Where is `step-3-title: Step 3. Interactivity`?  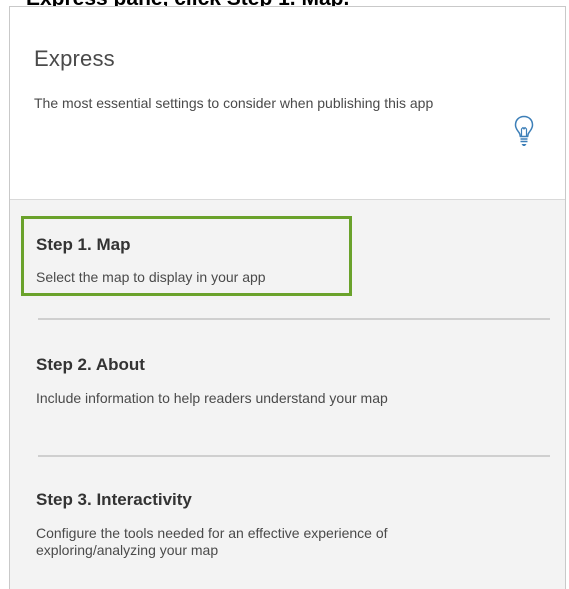
step-3-title: Step 3. Interactivity is located at coordinates (114, 499).